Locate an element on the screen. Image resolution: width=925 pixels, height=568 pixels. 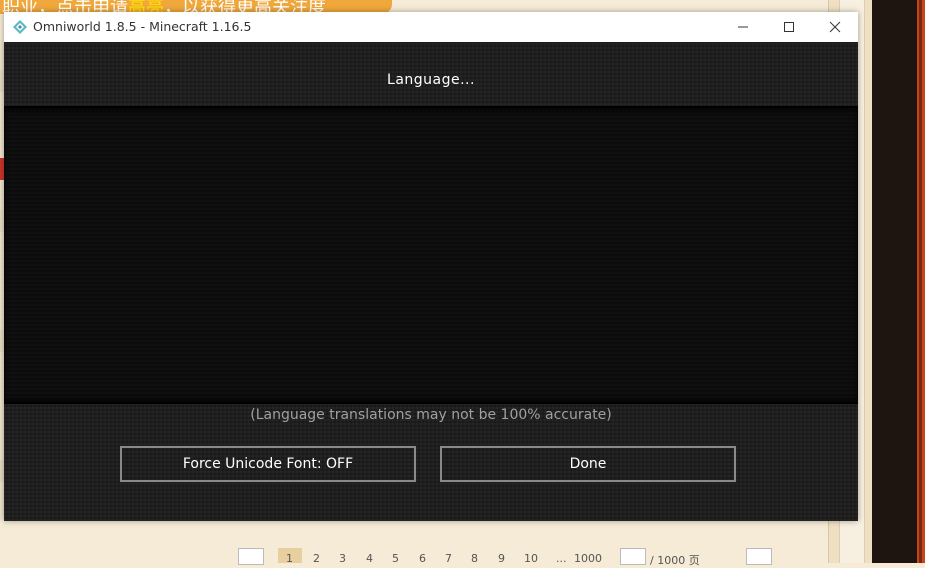
maximize-icon is located at coordinates (789, 27).